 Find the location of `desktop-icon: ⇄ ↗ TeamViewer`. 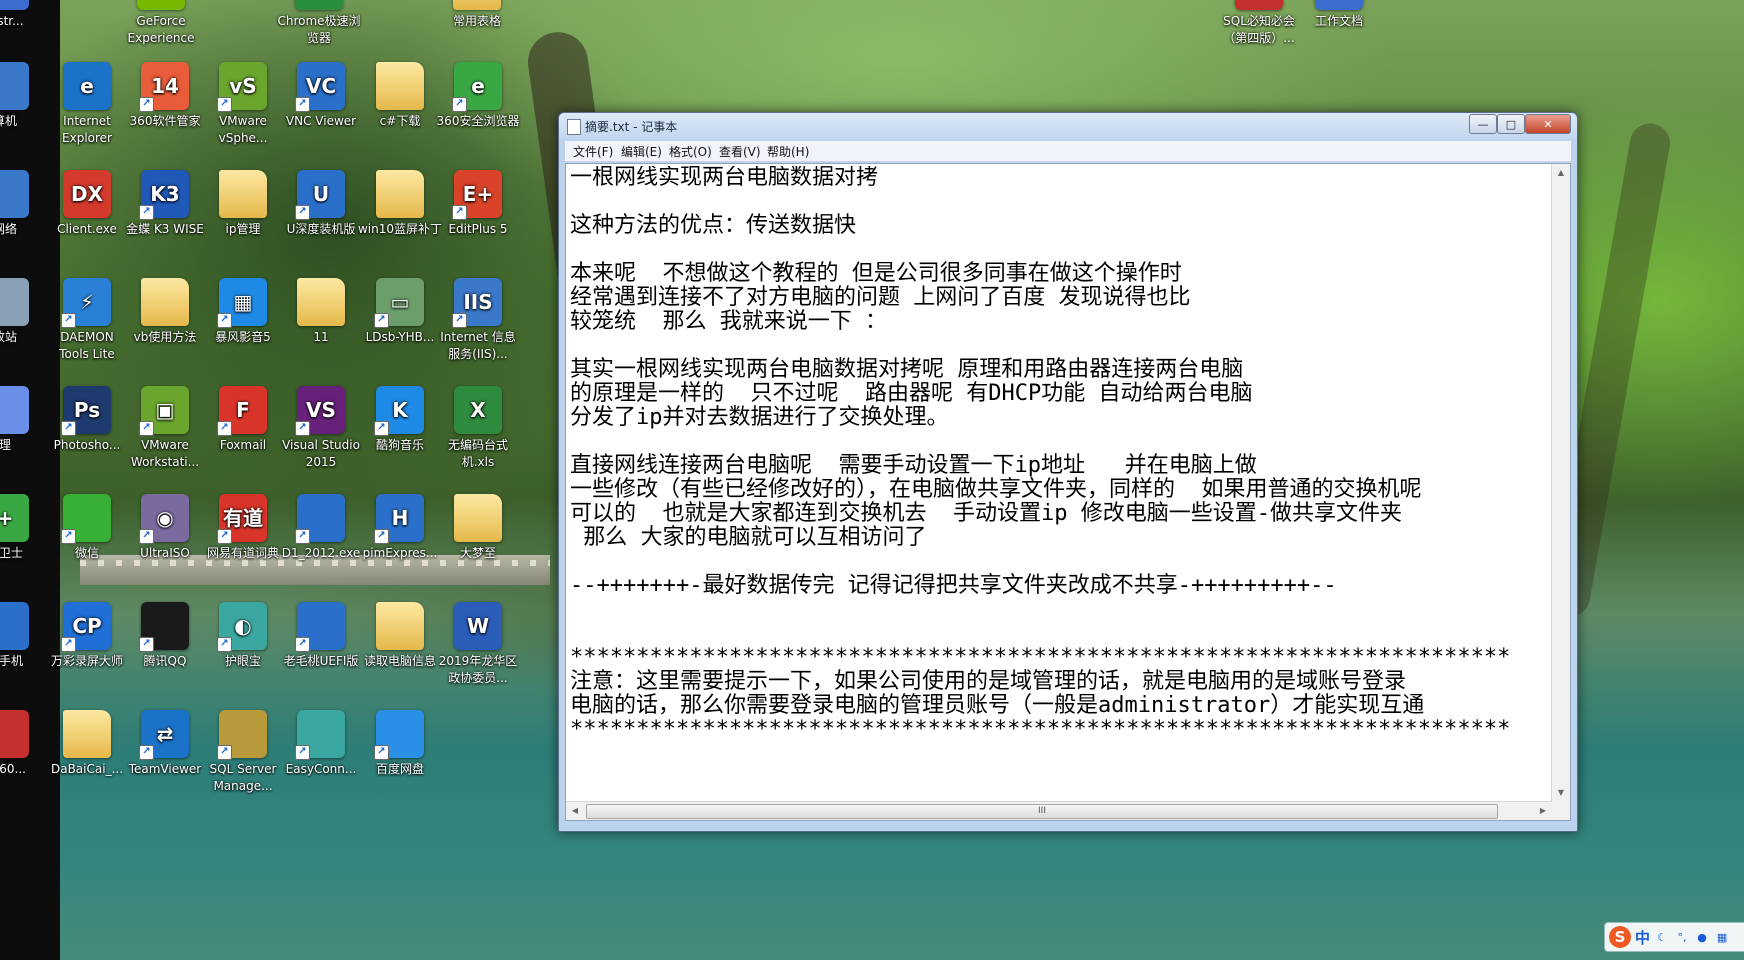

desktop-icon: ⇄ ↗ TeamViewer is located at coordinates (165, 744).